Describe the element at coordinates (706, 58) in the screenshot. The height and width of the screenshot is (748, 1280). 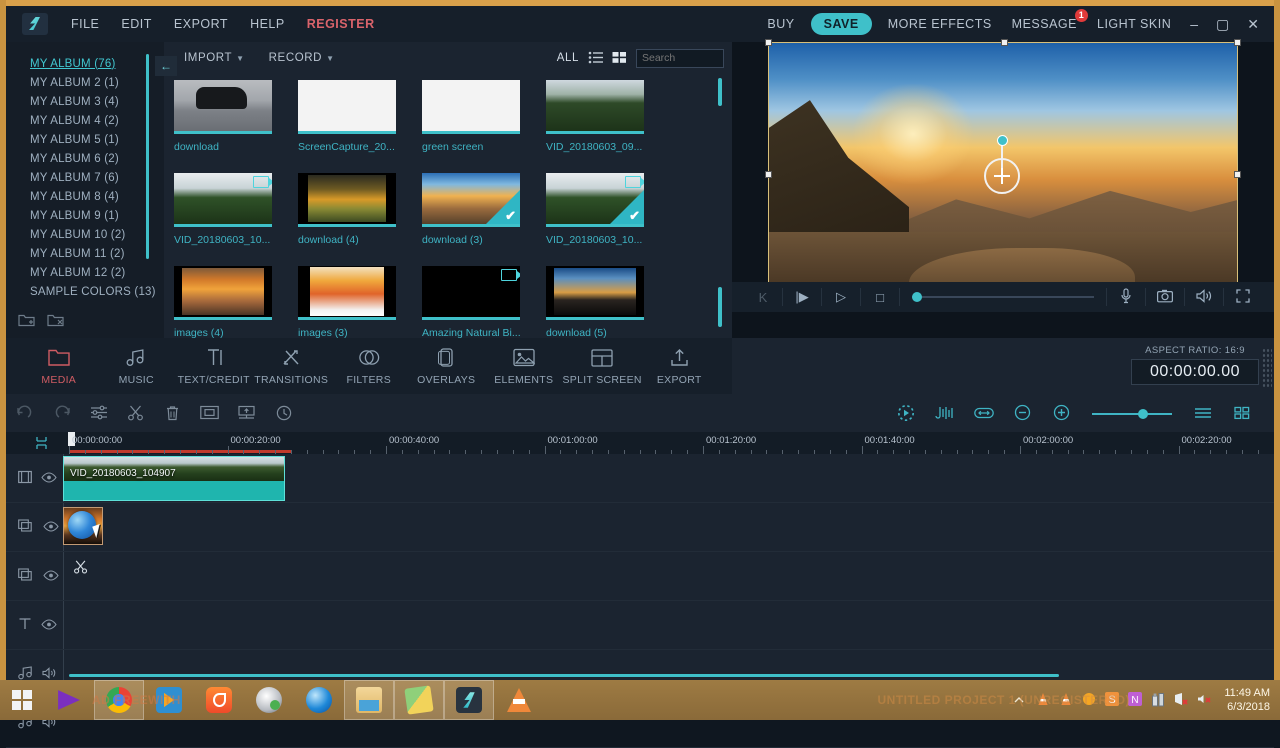
I see `search-box` at that location.